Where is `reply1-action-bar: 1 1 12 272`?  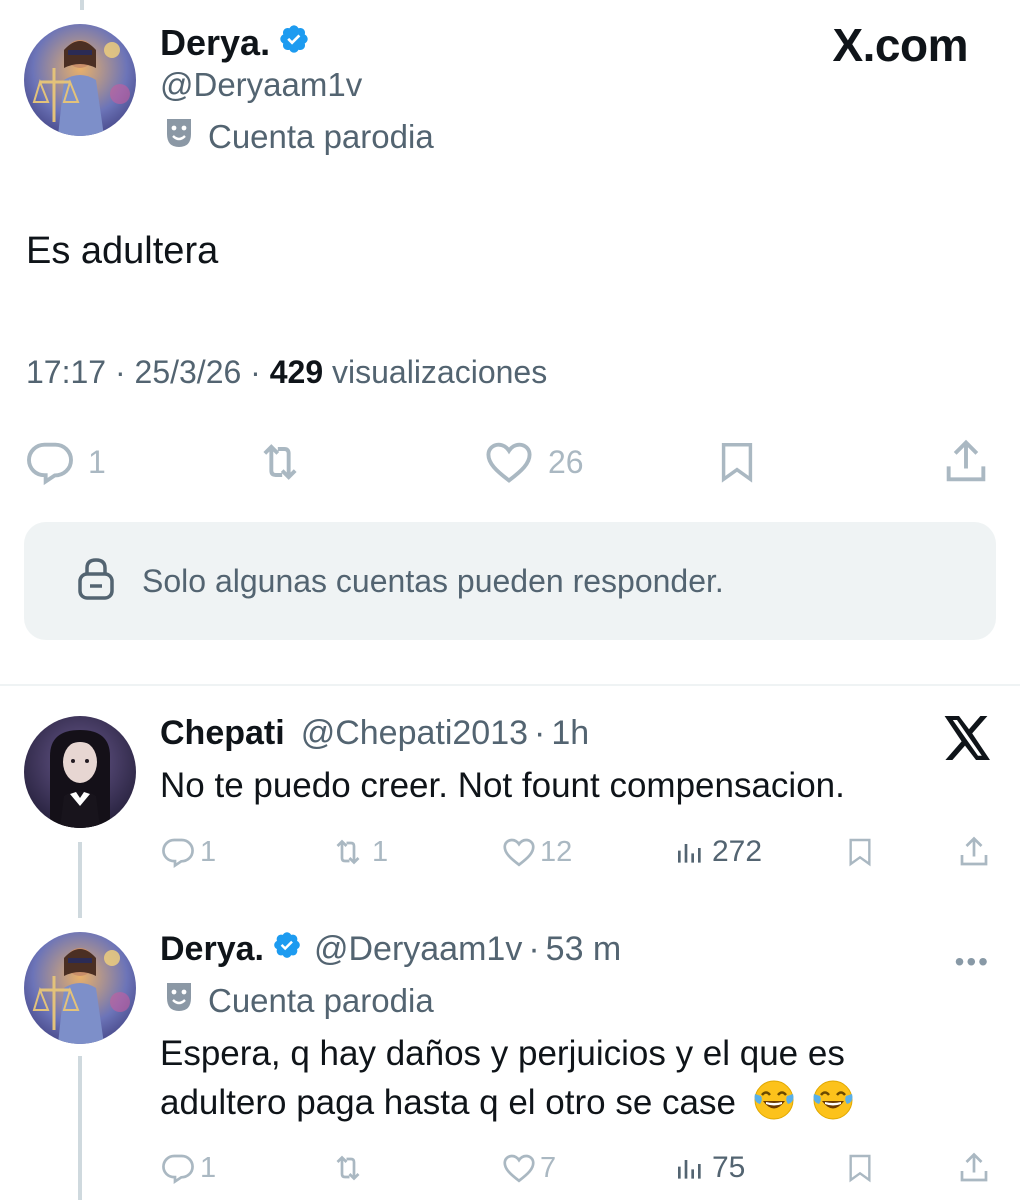 reply1-action-bar: 1 1 12 272 is located at coordinates (510, 854).